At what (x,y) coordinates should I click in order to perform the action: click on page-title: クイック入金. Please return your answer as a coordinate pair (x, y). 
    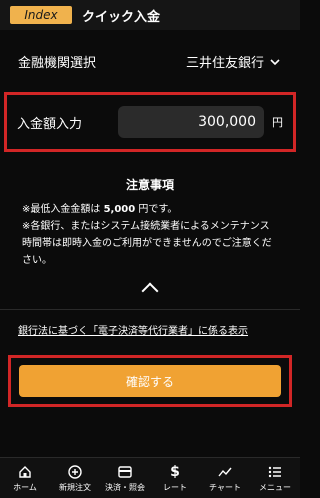
    Looking at the image, I should click on (121, 17).